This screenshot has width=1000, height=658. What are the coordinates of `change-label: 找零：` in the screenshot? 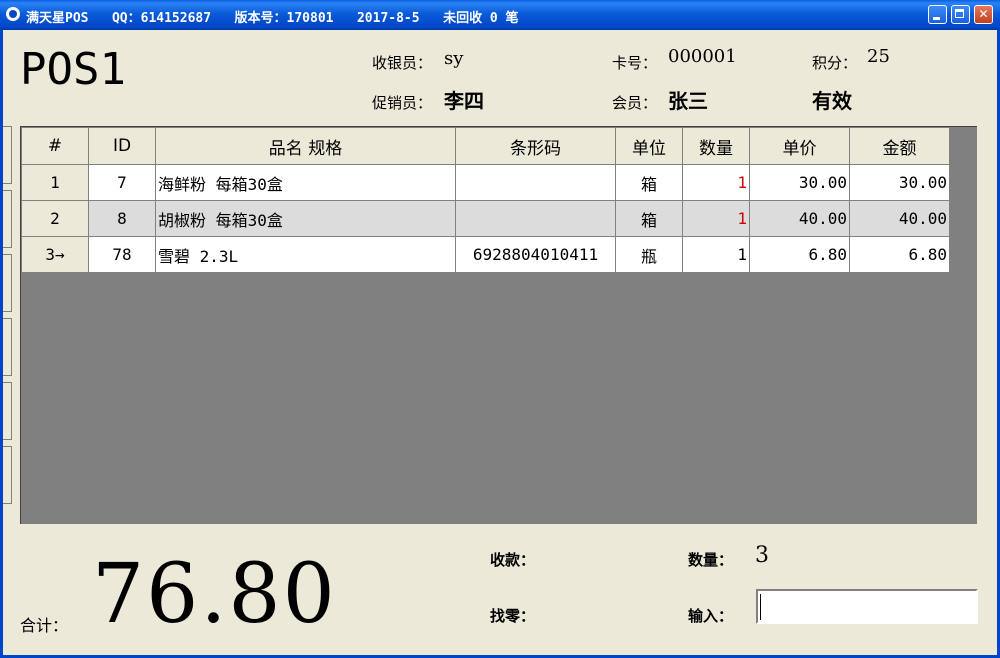 It's located at (513, 616).